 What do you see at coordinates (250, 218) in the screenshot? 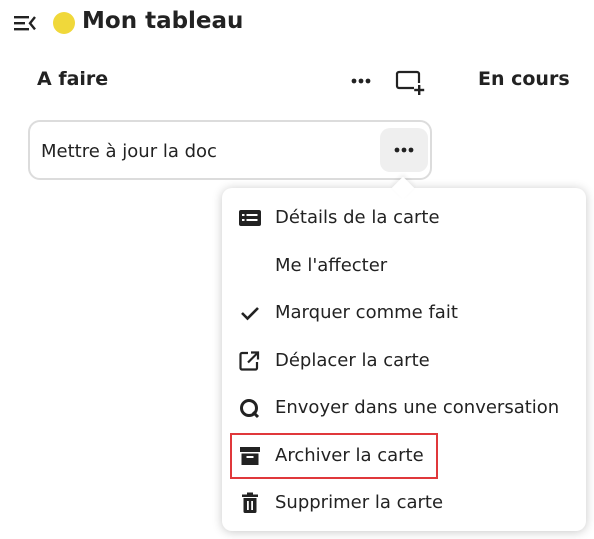
I see `card-text-icon` at bounding box center [250, 218].